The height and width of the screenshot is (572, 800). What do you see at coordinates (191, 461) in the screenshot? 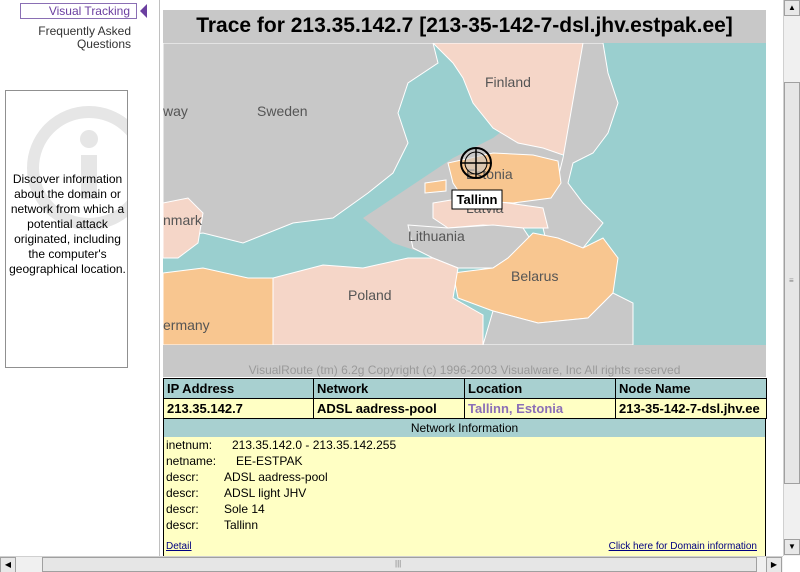
I see `network-info-key: netname:` at bounding box center [191, 461].